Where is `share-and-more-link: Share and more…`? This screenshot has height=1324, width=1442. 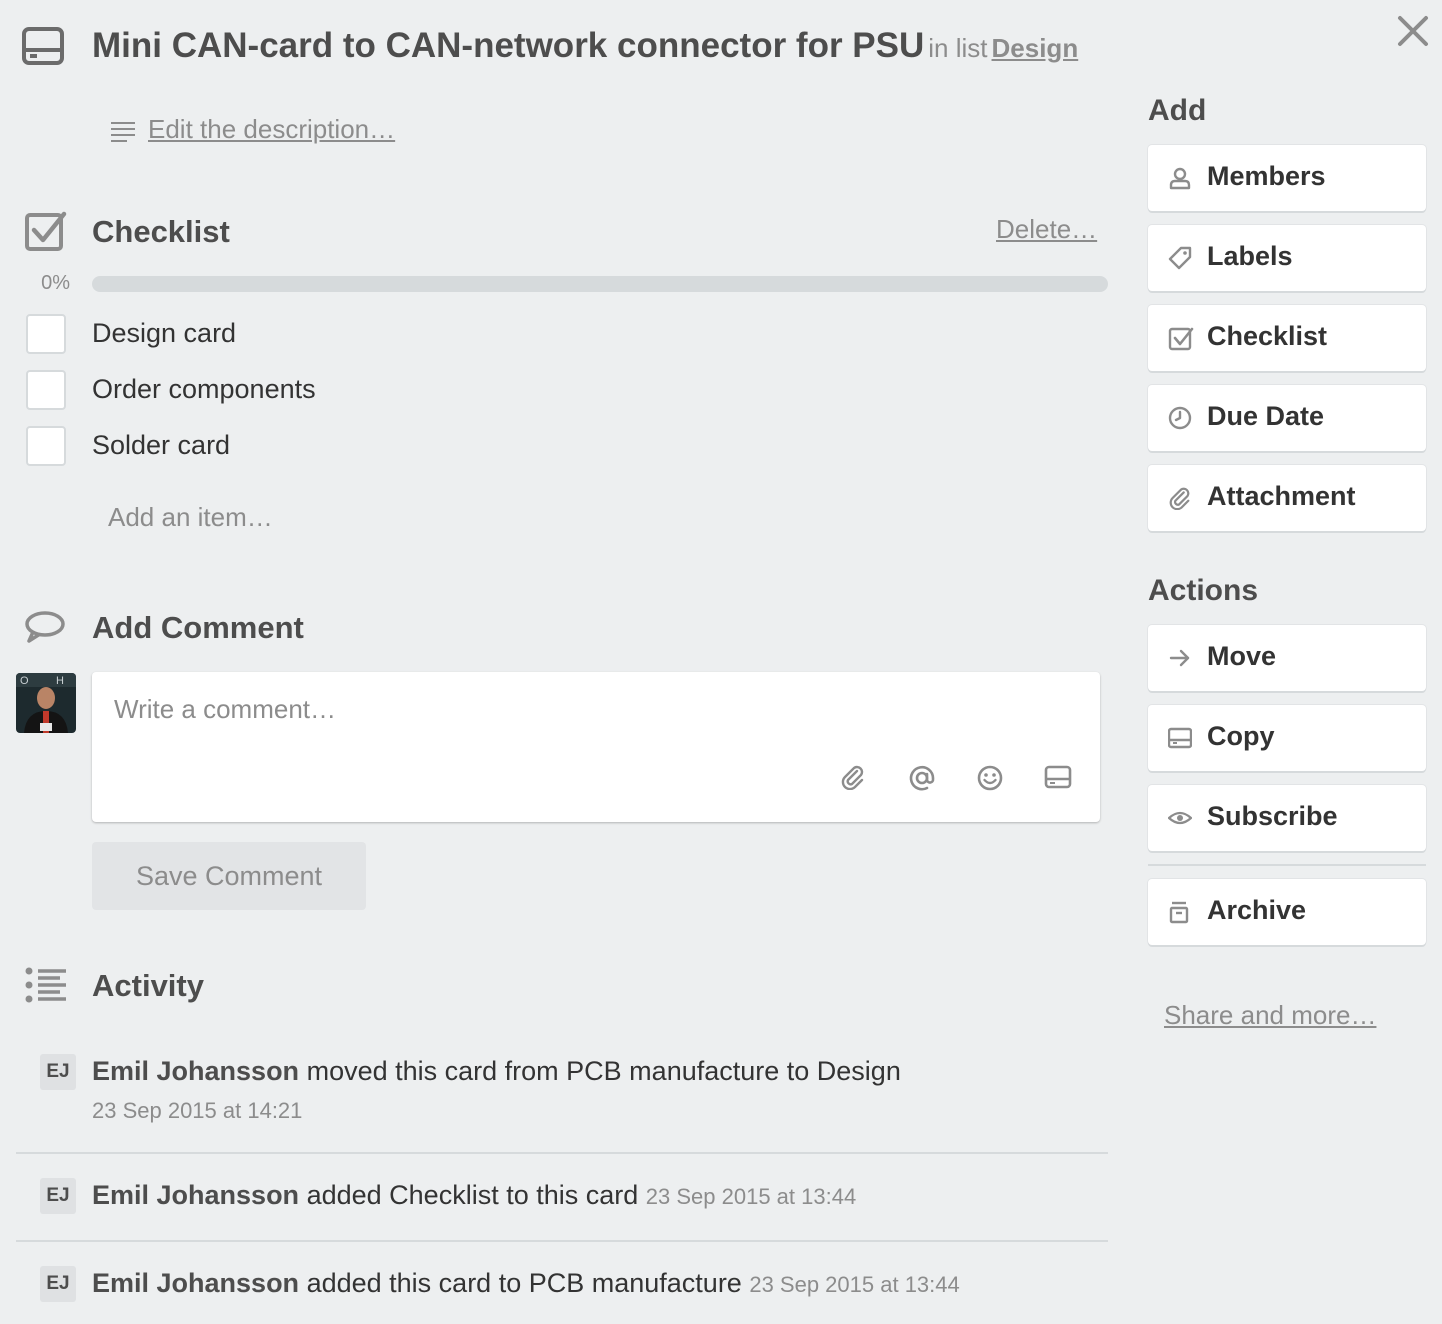 share-and-more-link: Share and more… is located at coordinates (1270, 1015).